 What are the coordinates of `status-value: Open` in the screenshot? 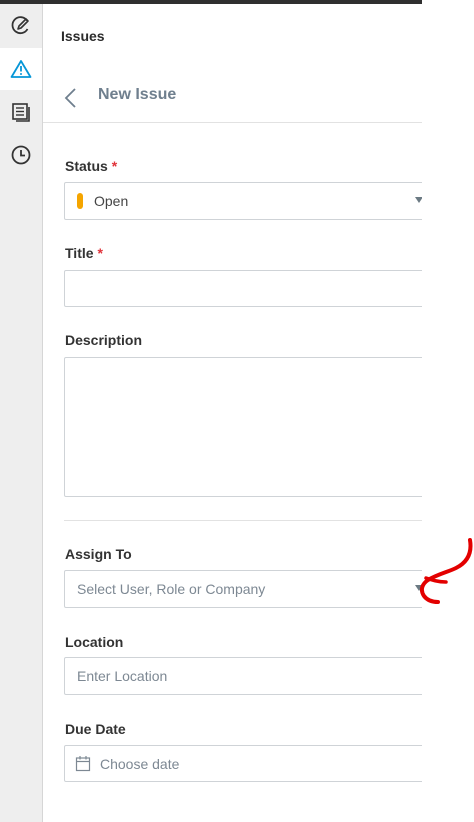 It's located at (111, 201).